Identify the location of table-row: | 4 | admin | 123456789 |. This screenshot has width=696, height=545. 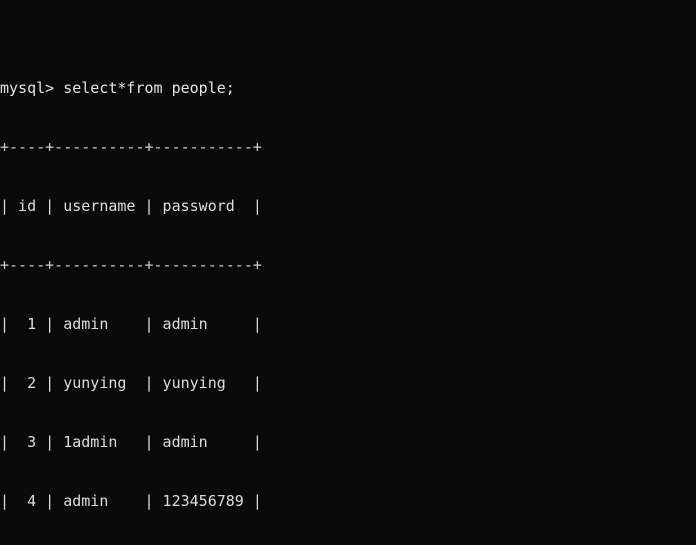
(131, 501).